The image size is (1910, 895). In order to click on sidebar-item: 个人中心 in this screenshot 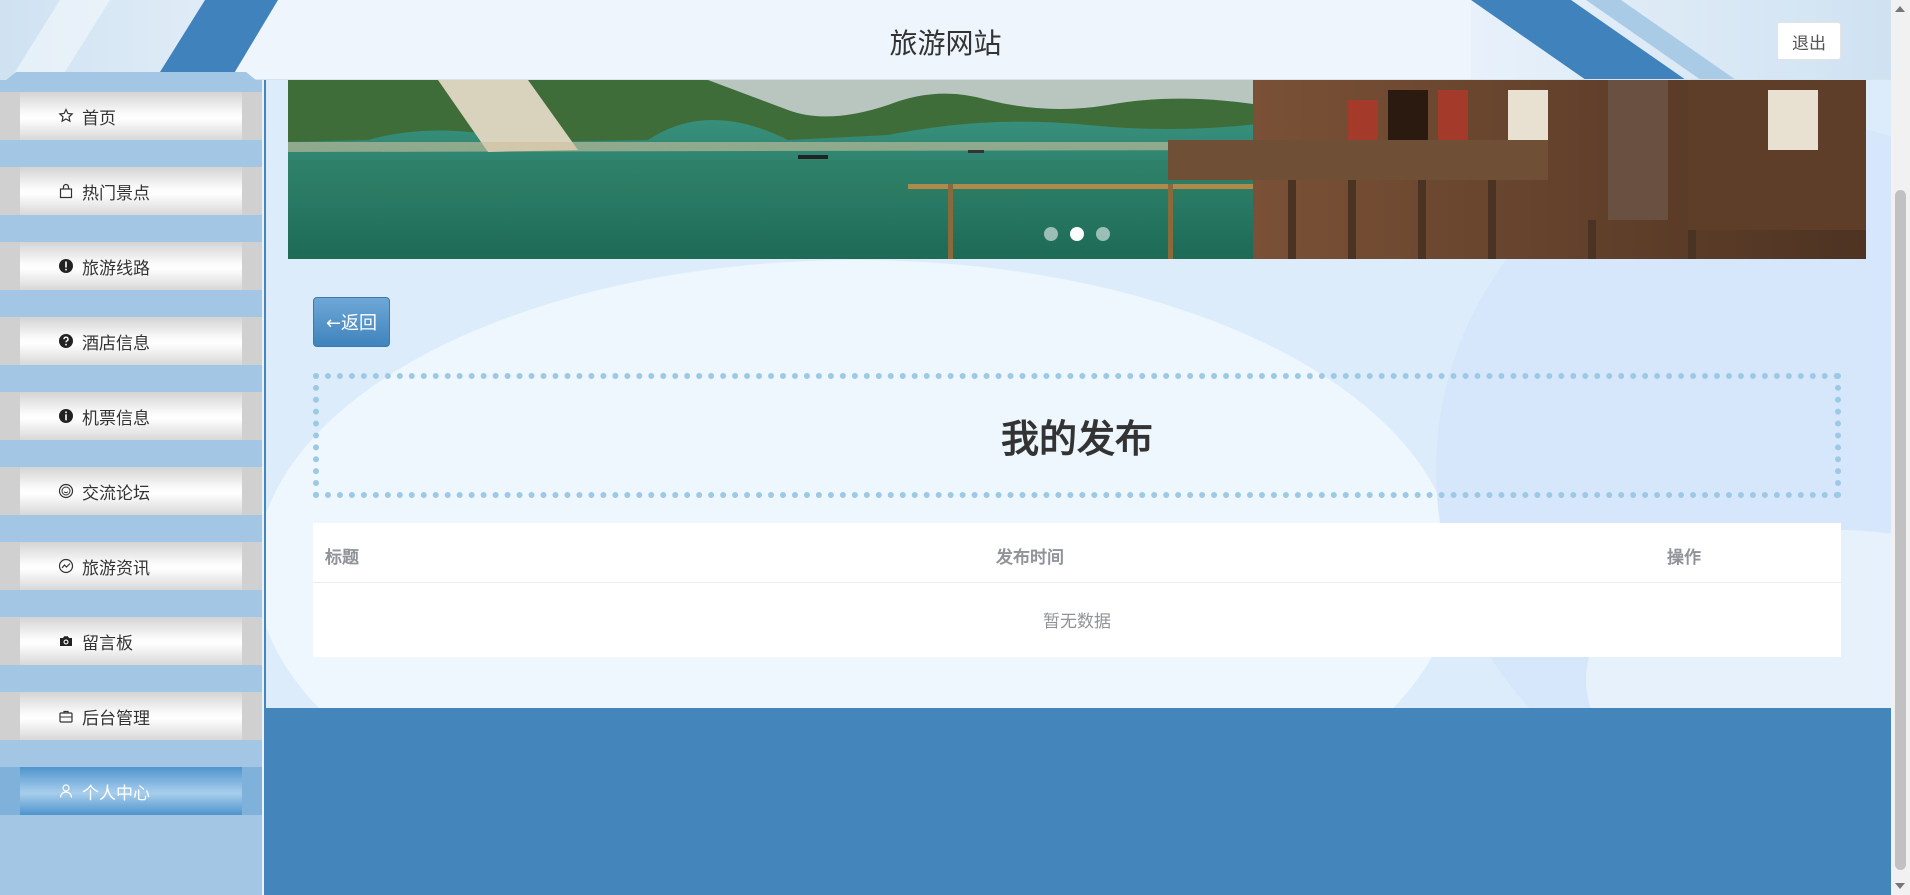, I will do `click(131, 791)`.